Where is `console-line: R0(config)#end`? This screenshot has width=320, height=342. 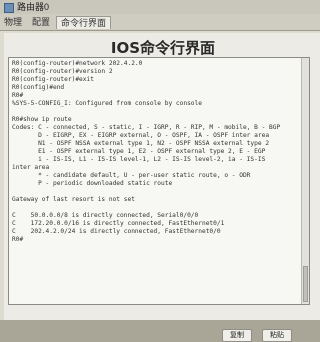
console-line: R0(config)#end is located at coordinates (38, 87).